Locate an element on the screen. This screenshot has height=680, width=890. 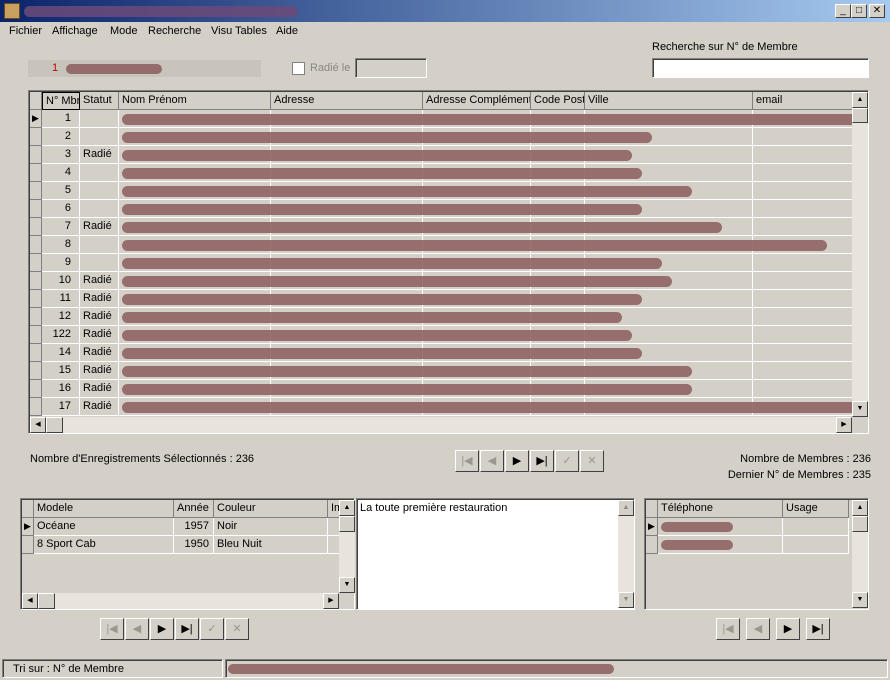
col-header-annee: Année is located at coordinates (194, 509).